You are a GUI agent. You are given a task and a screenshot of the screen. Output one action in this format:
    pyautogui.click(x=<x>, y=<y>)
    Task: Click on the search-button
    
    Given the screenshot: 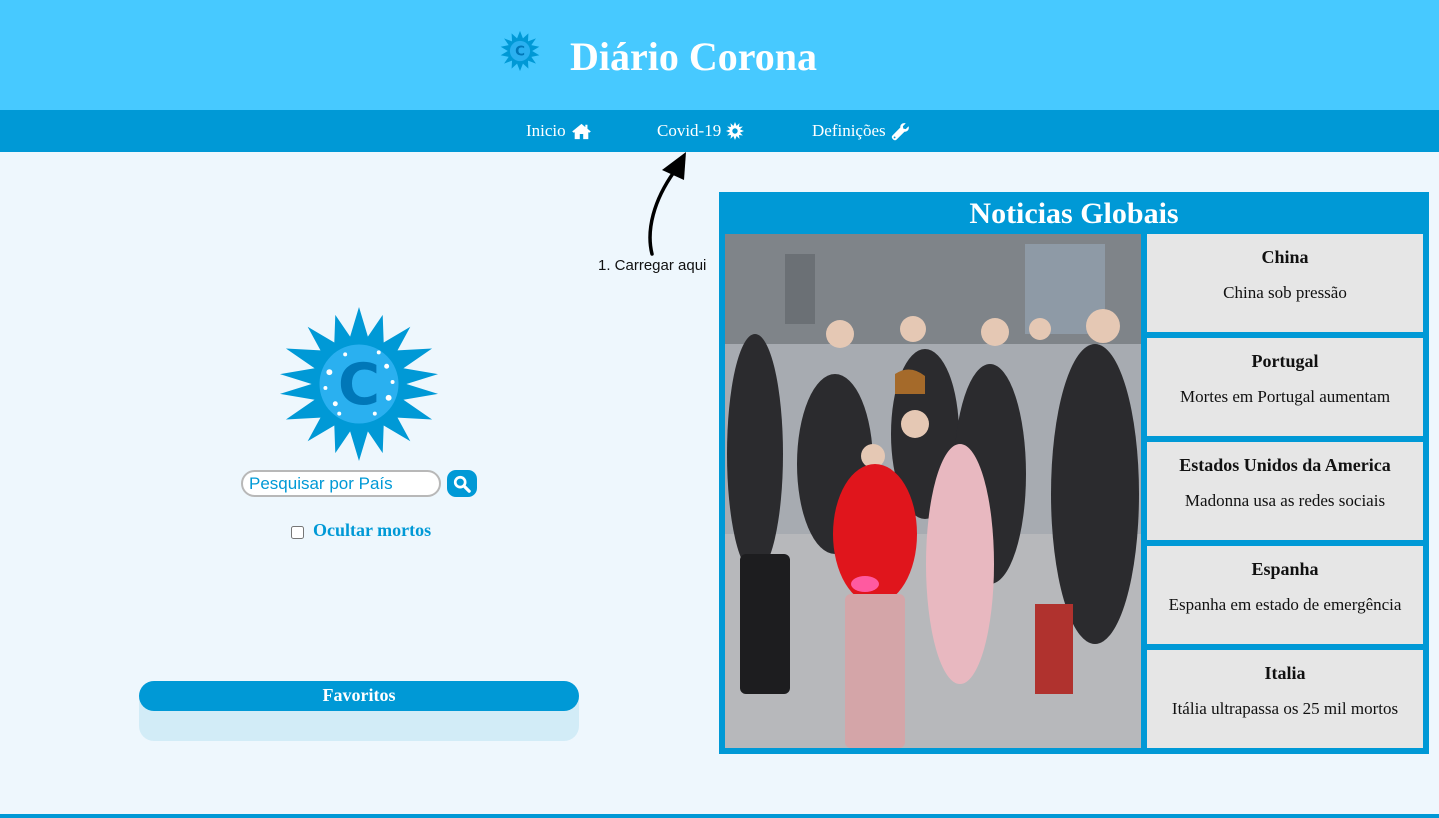 What is the action you would take?
    pyautogui.click(x=462, y=483)
    